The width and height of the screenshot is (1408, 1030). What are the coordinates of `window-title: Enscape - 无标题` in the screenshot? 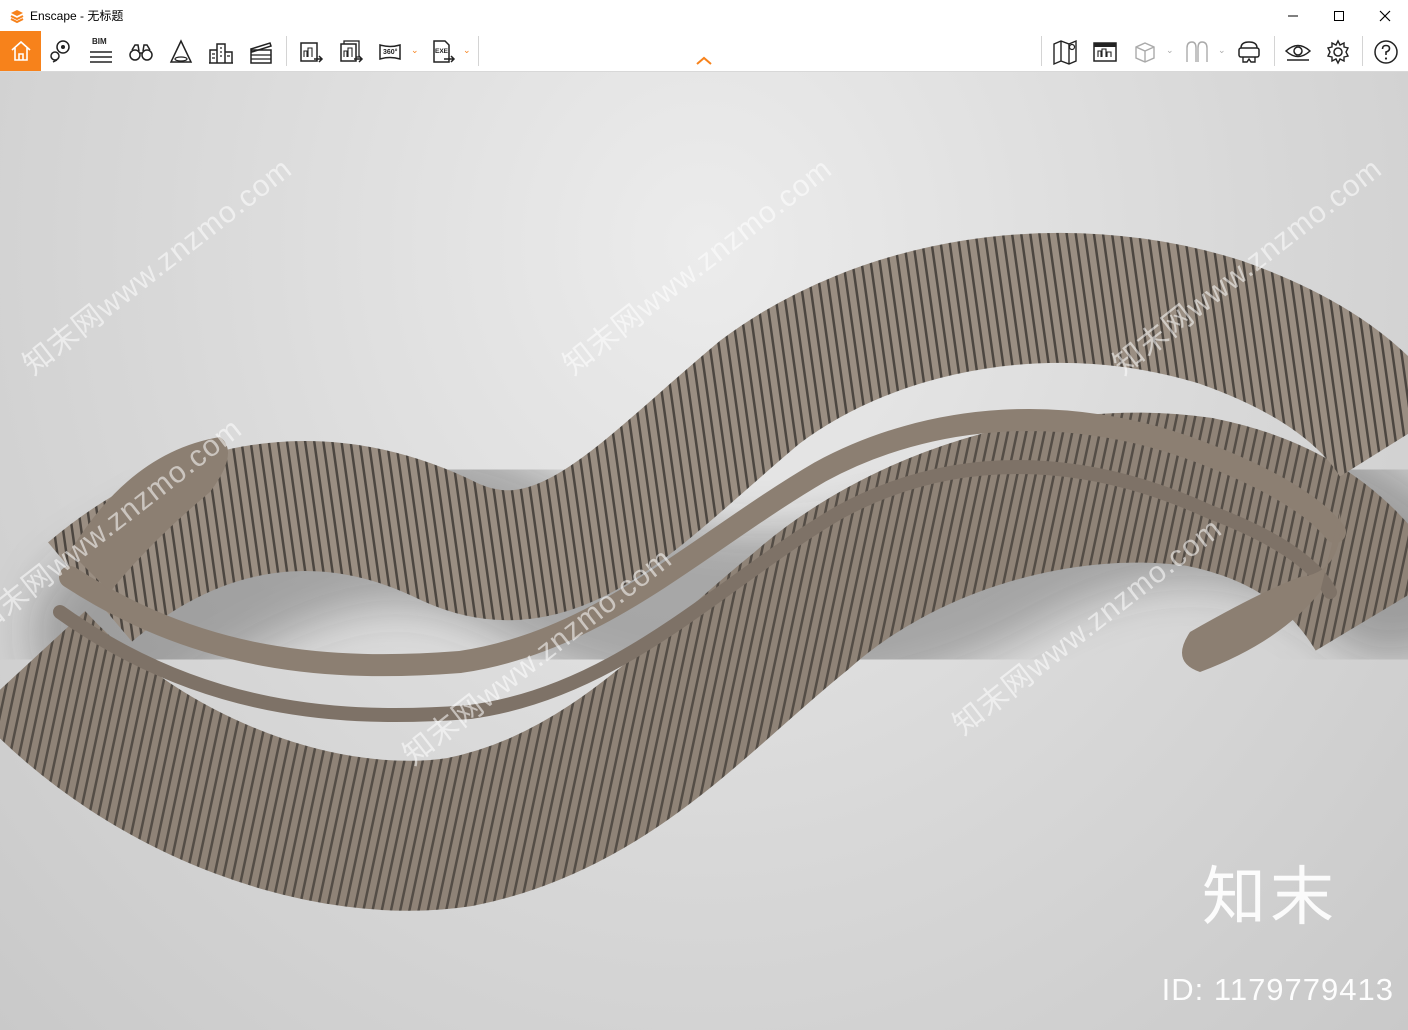 It's located at (77, 16).